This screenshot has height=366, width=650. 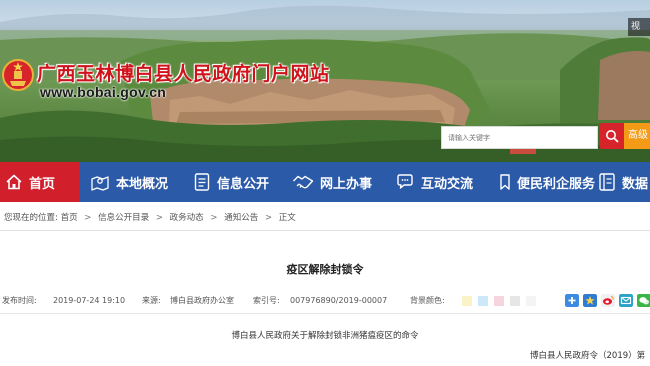 I want to click on breadcrumb-prefix: 您现在的位置:, so click(x=31, y=218).